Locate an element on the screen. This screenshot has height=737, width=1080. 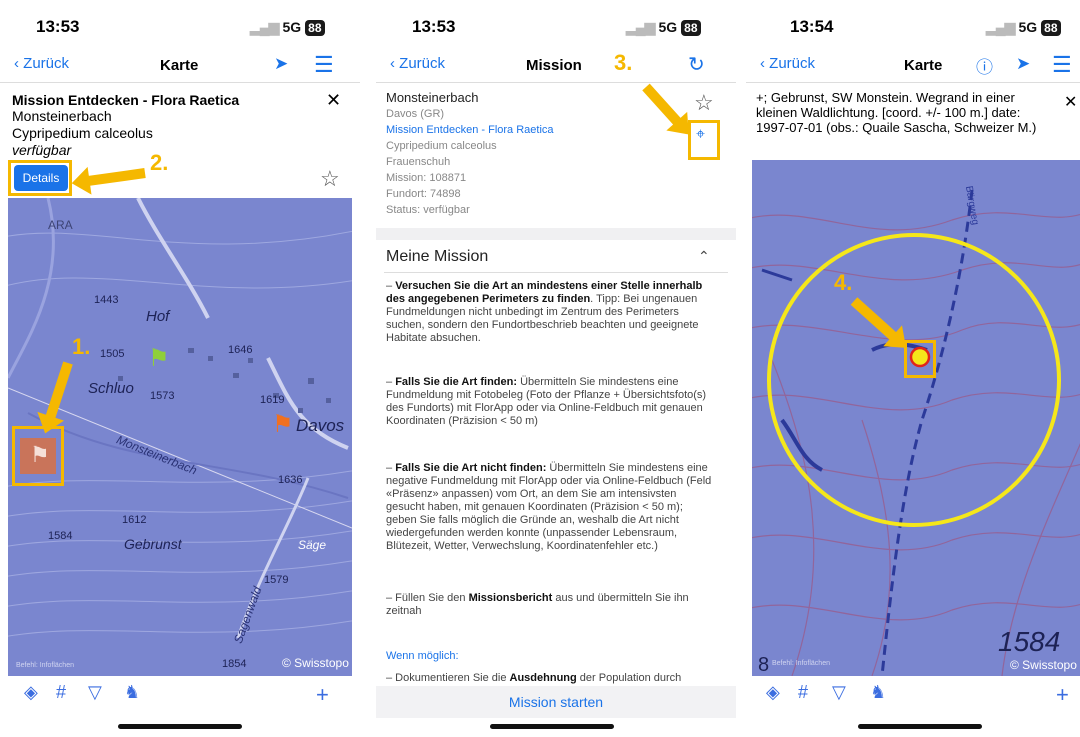
fundort-id: Fundort: 74898 is located at coordinates (423, 194).